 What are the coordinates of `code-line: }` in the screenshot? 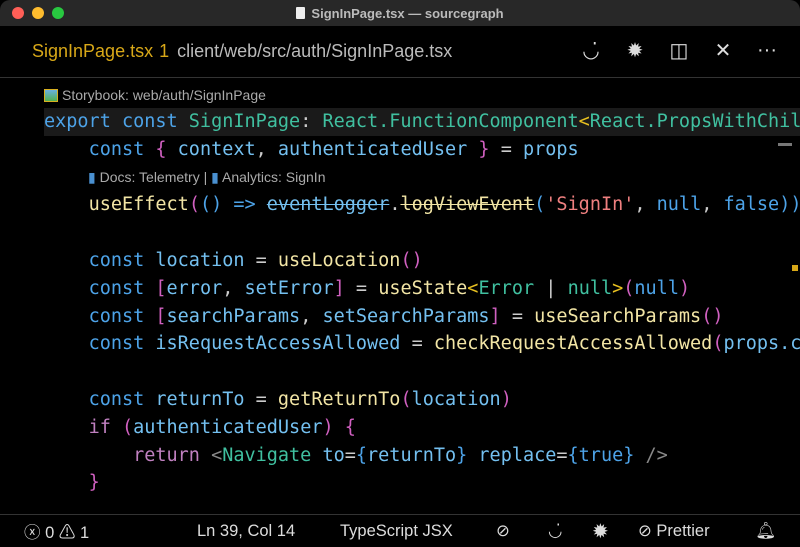 It's located at (422, 483).